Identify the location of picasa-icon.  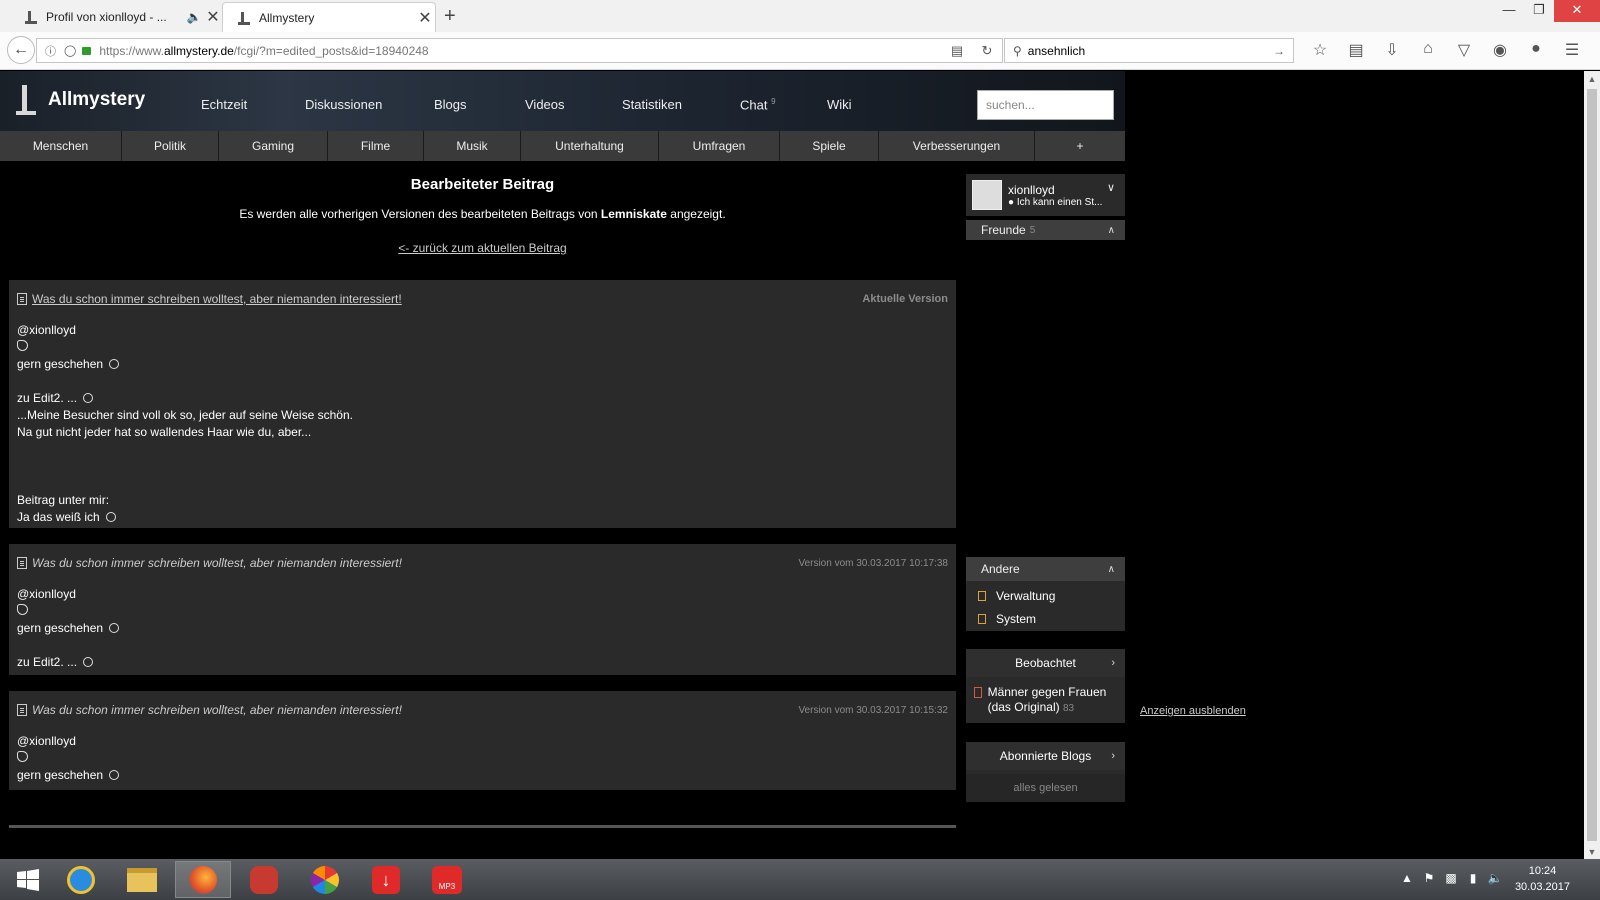
(325, 879).